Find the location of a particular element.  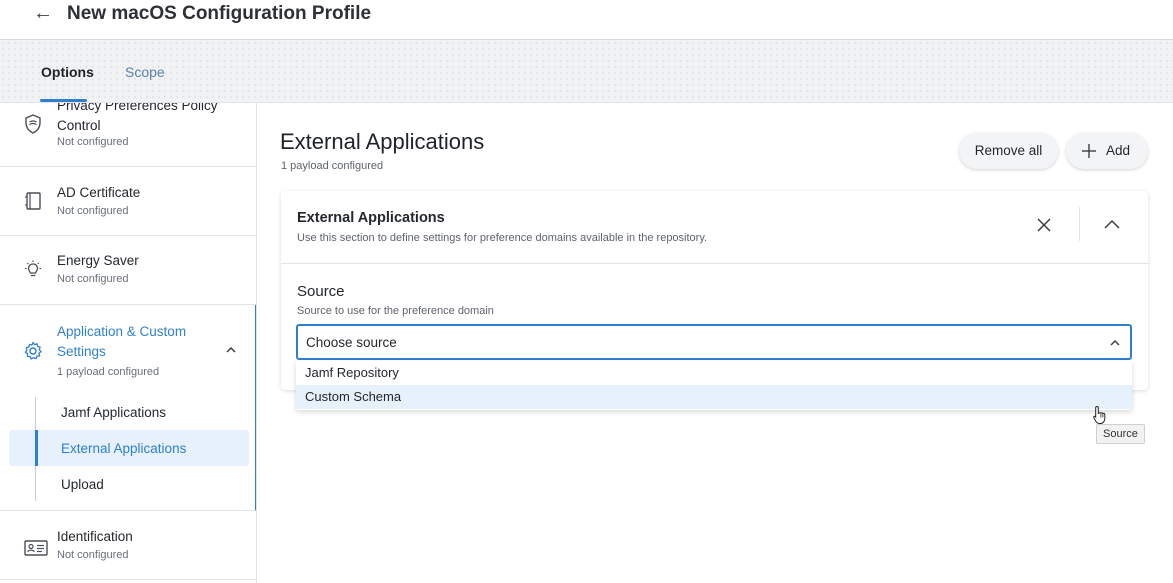

add-button: Add is located at coordinates (1107, 151).